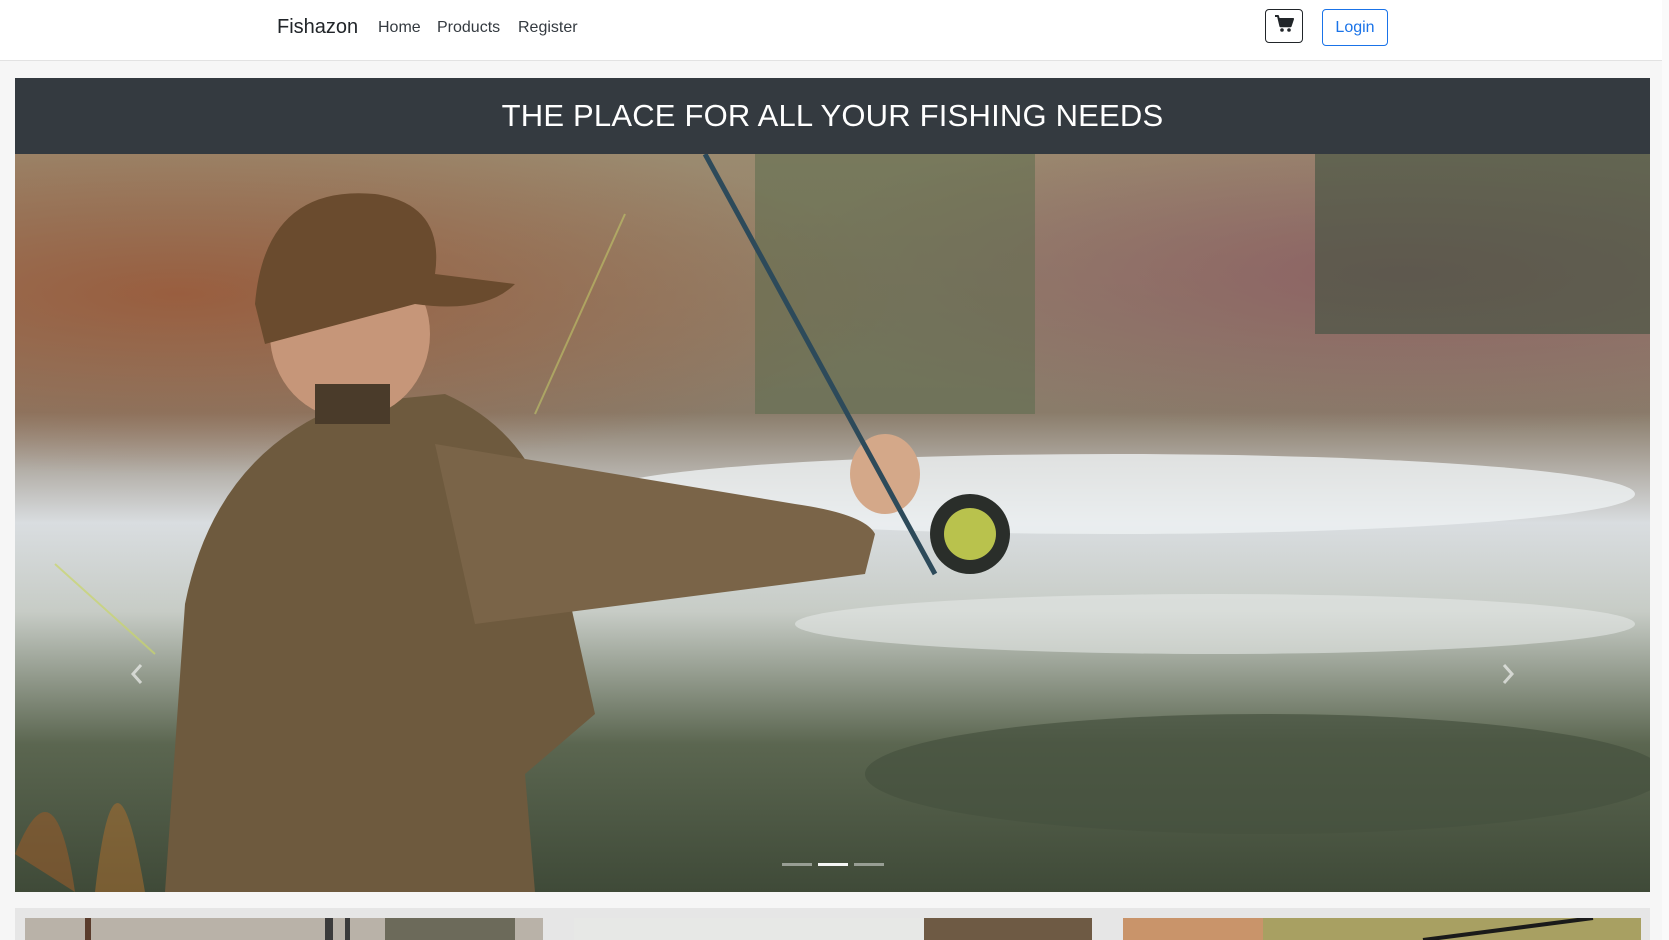 This screenshot has height=940, width=1669. I want to click on shopping-cart-icon, so click(1284, 26).